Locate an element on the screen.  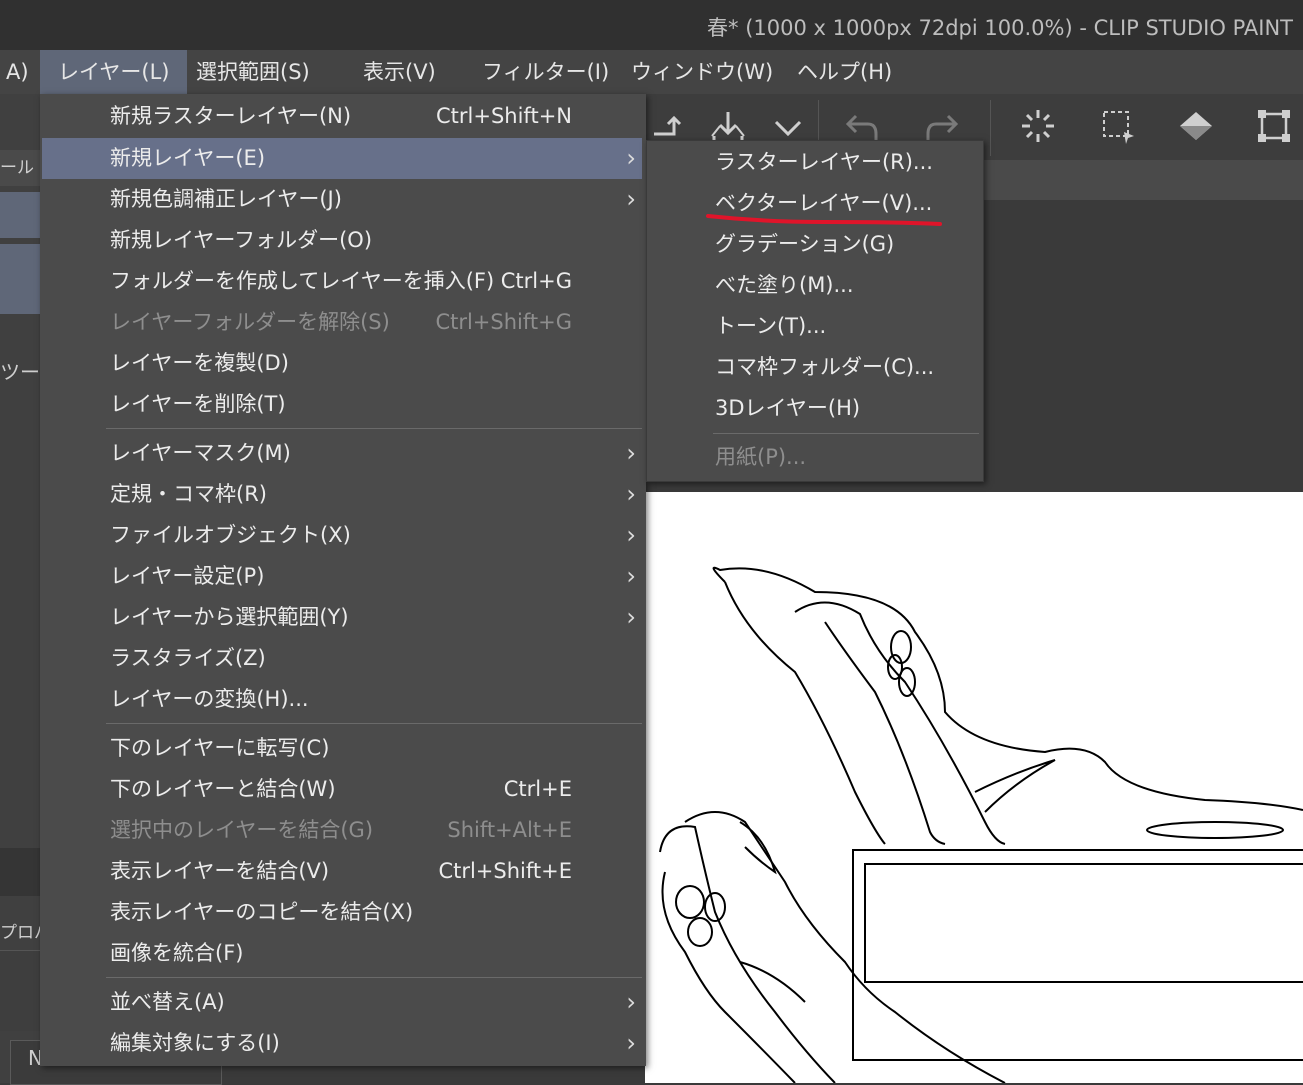
tool-property-label: ツー is located at coordinates (20, 372).